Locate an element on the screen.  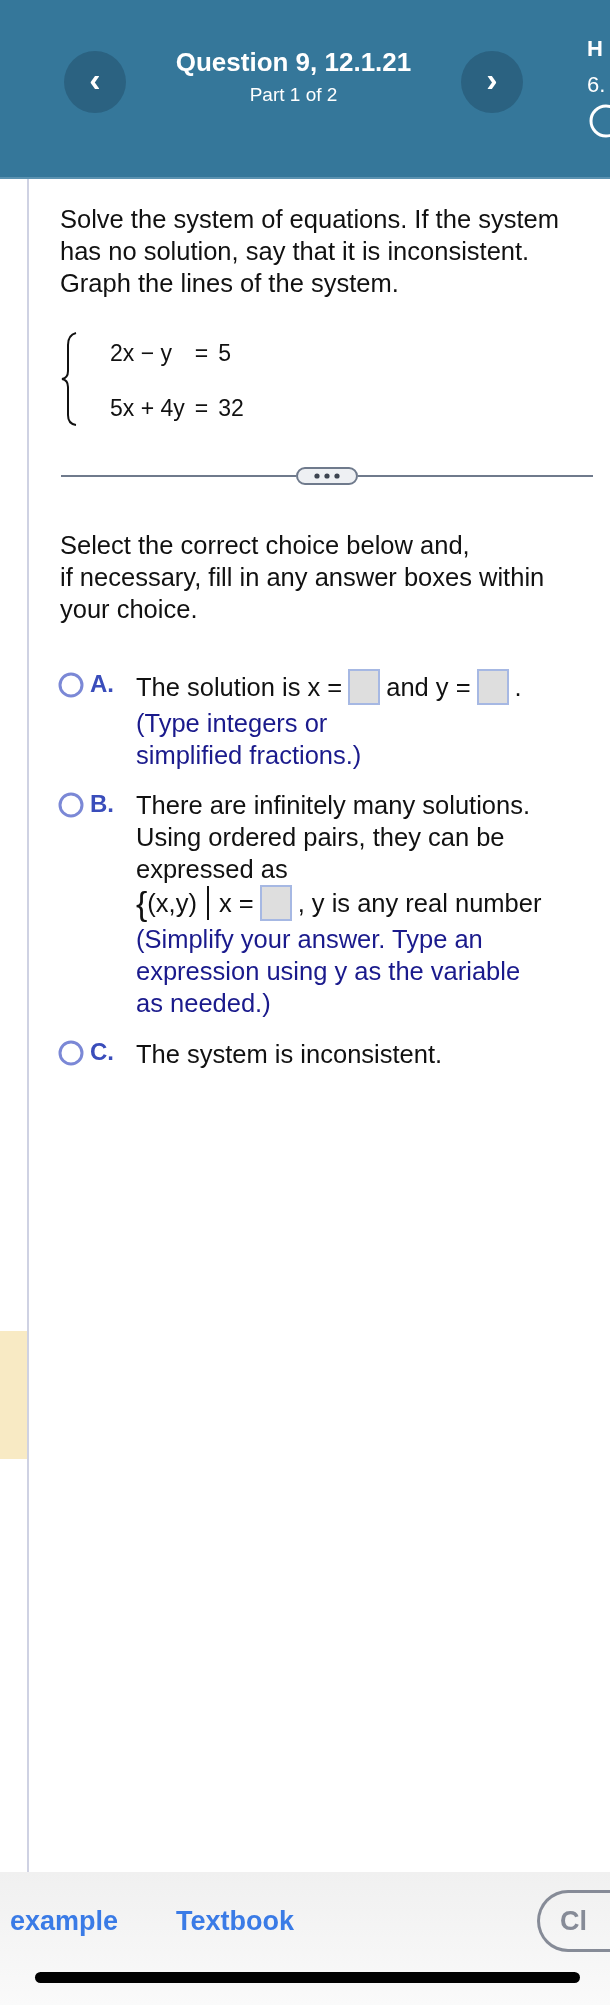
choice-text: The solution is x = is located at coordinates (239, 687).